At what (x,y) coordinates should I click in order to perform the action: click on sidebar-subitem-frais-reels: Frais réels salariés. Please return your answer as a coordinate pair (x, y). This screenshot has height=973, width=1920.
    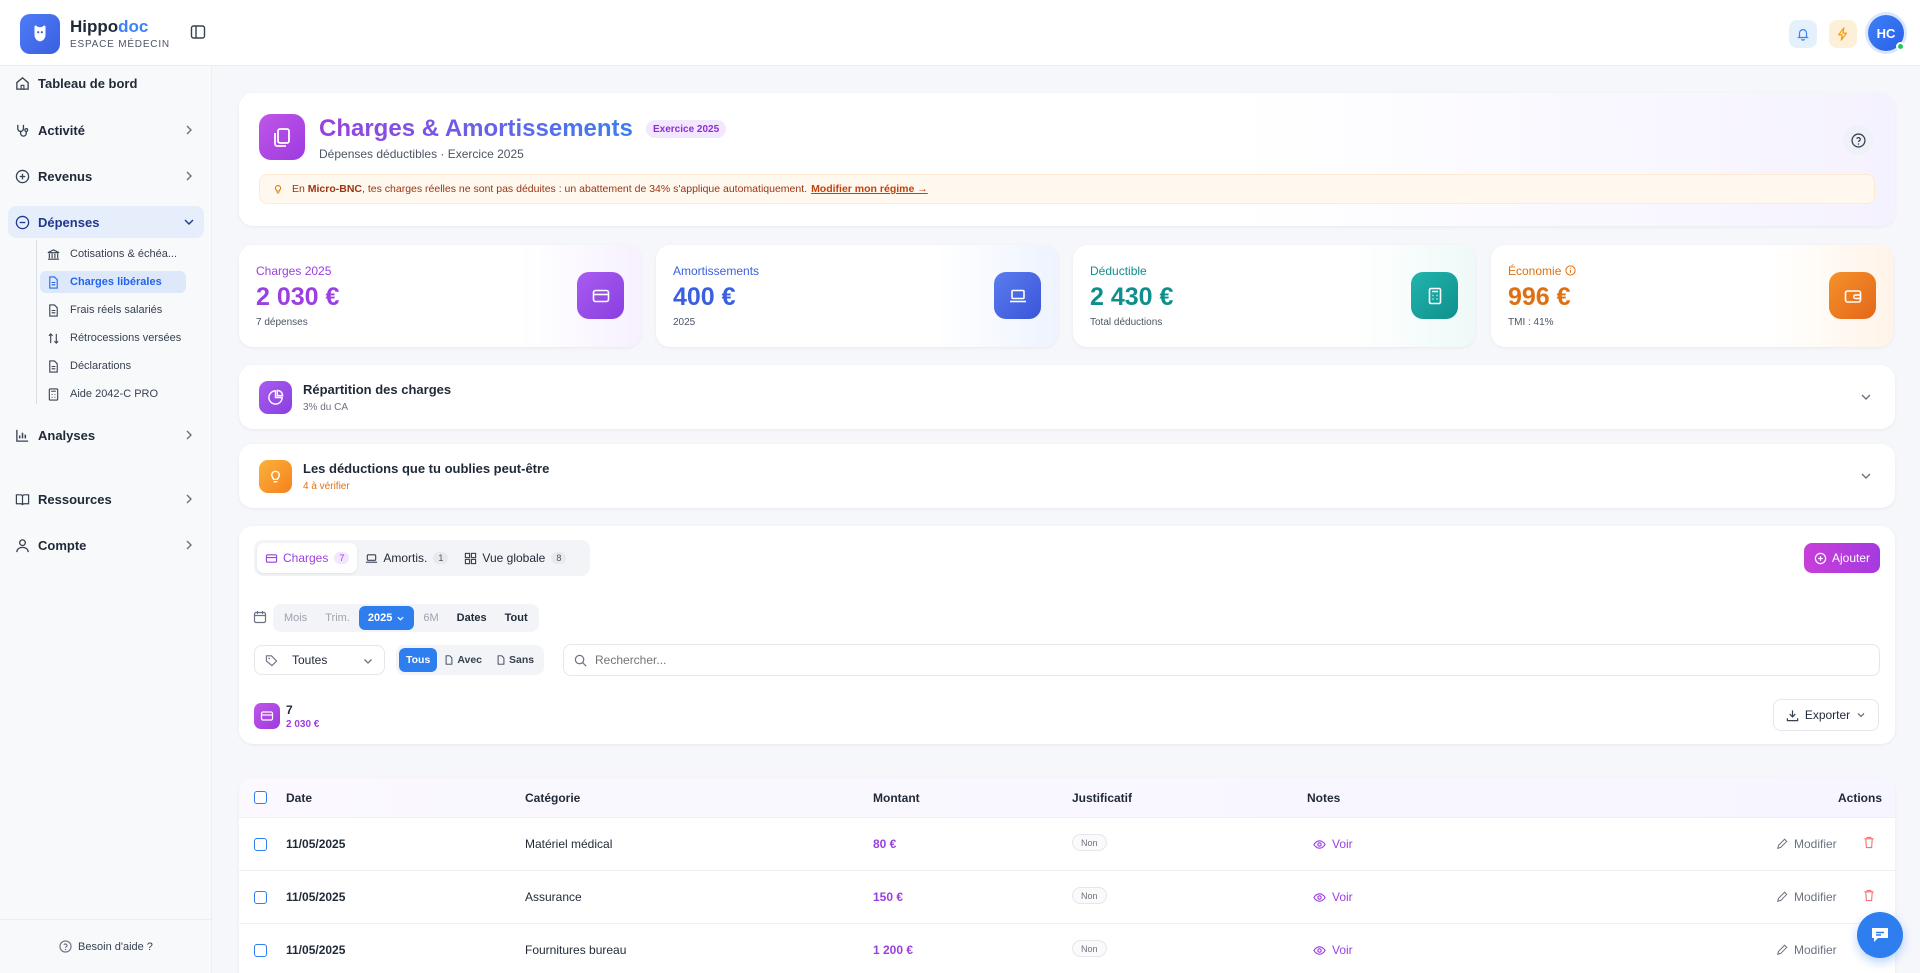
    Looking at the image, I should click on (113, 310).